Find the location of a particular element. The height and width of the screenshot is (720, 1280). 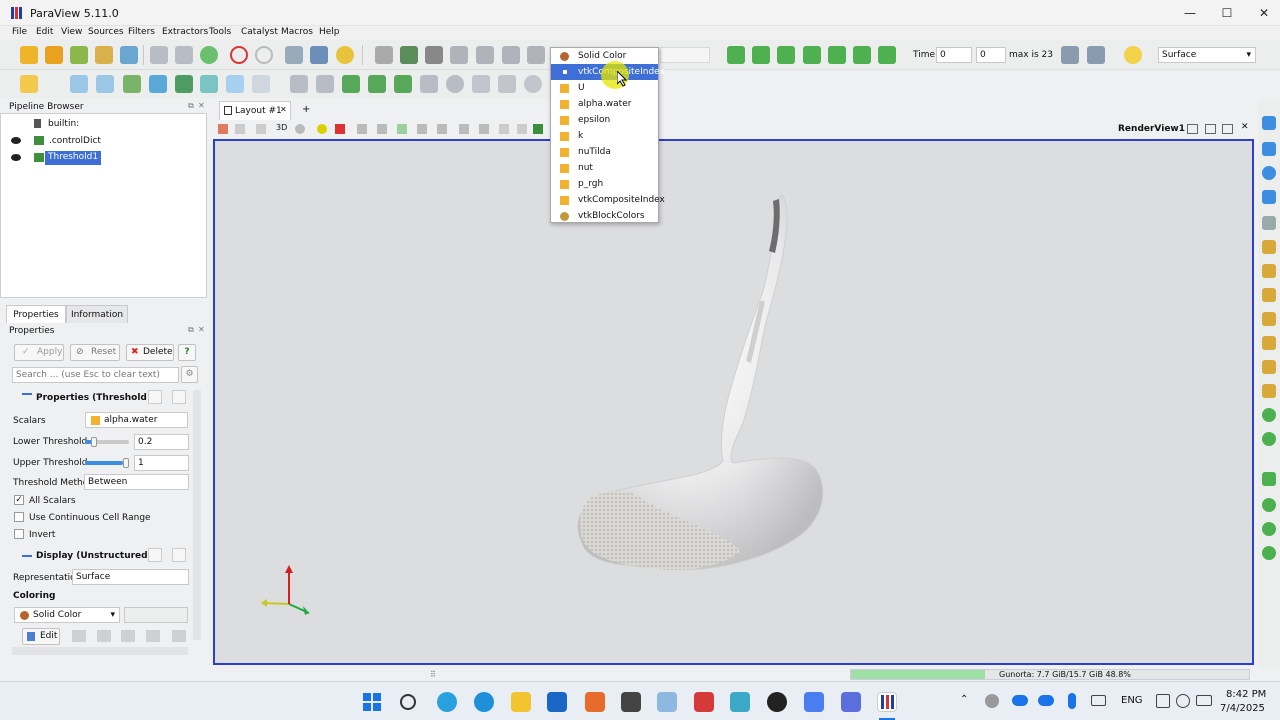

camera-icon is located at coordinates (384, 55).